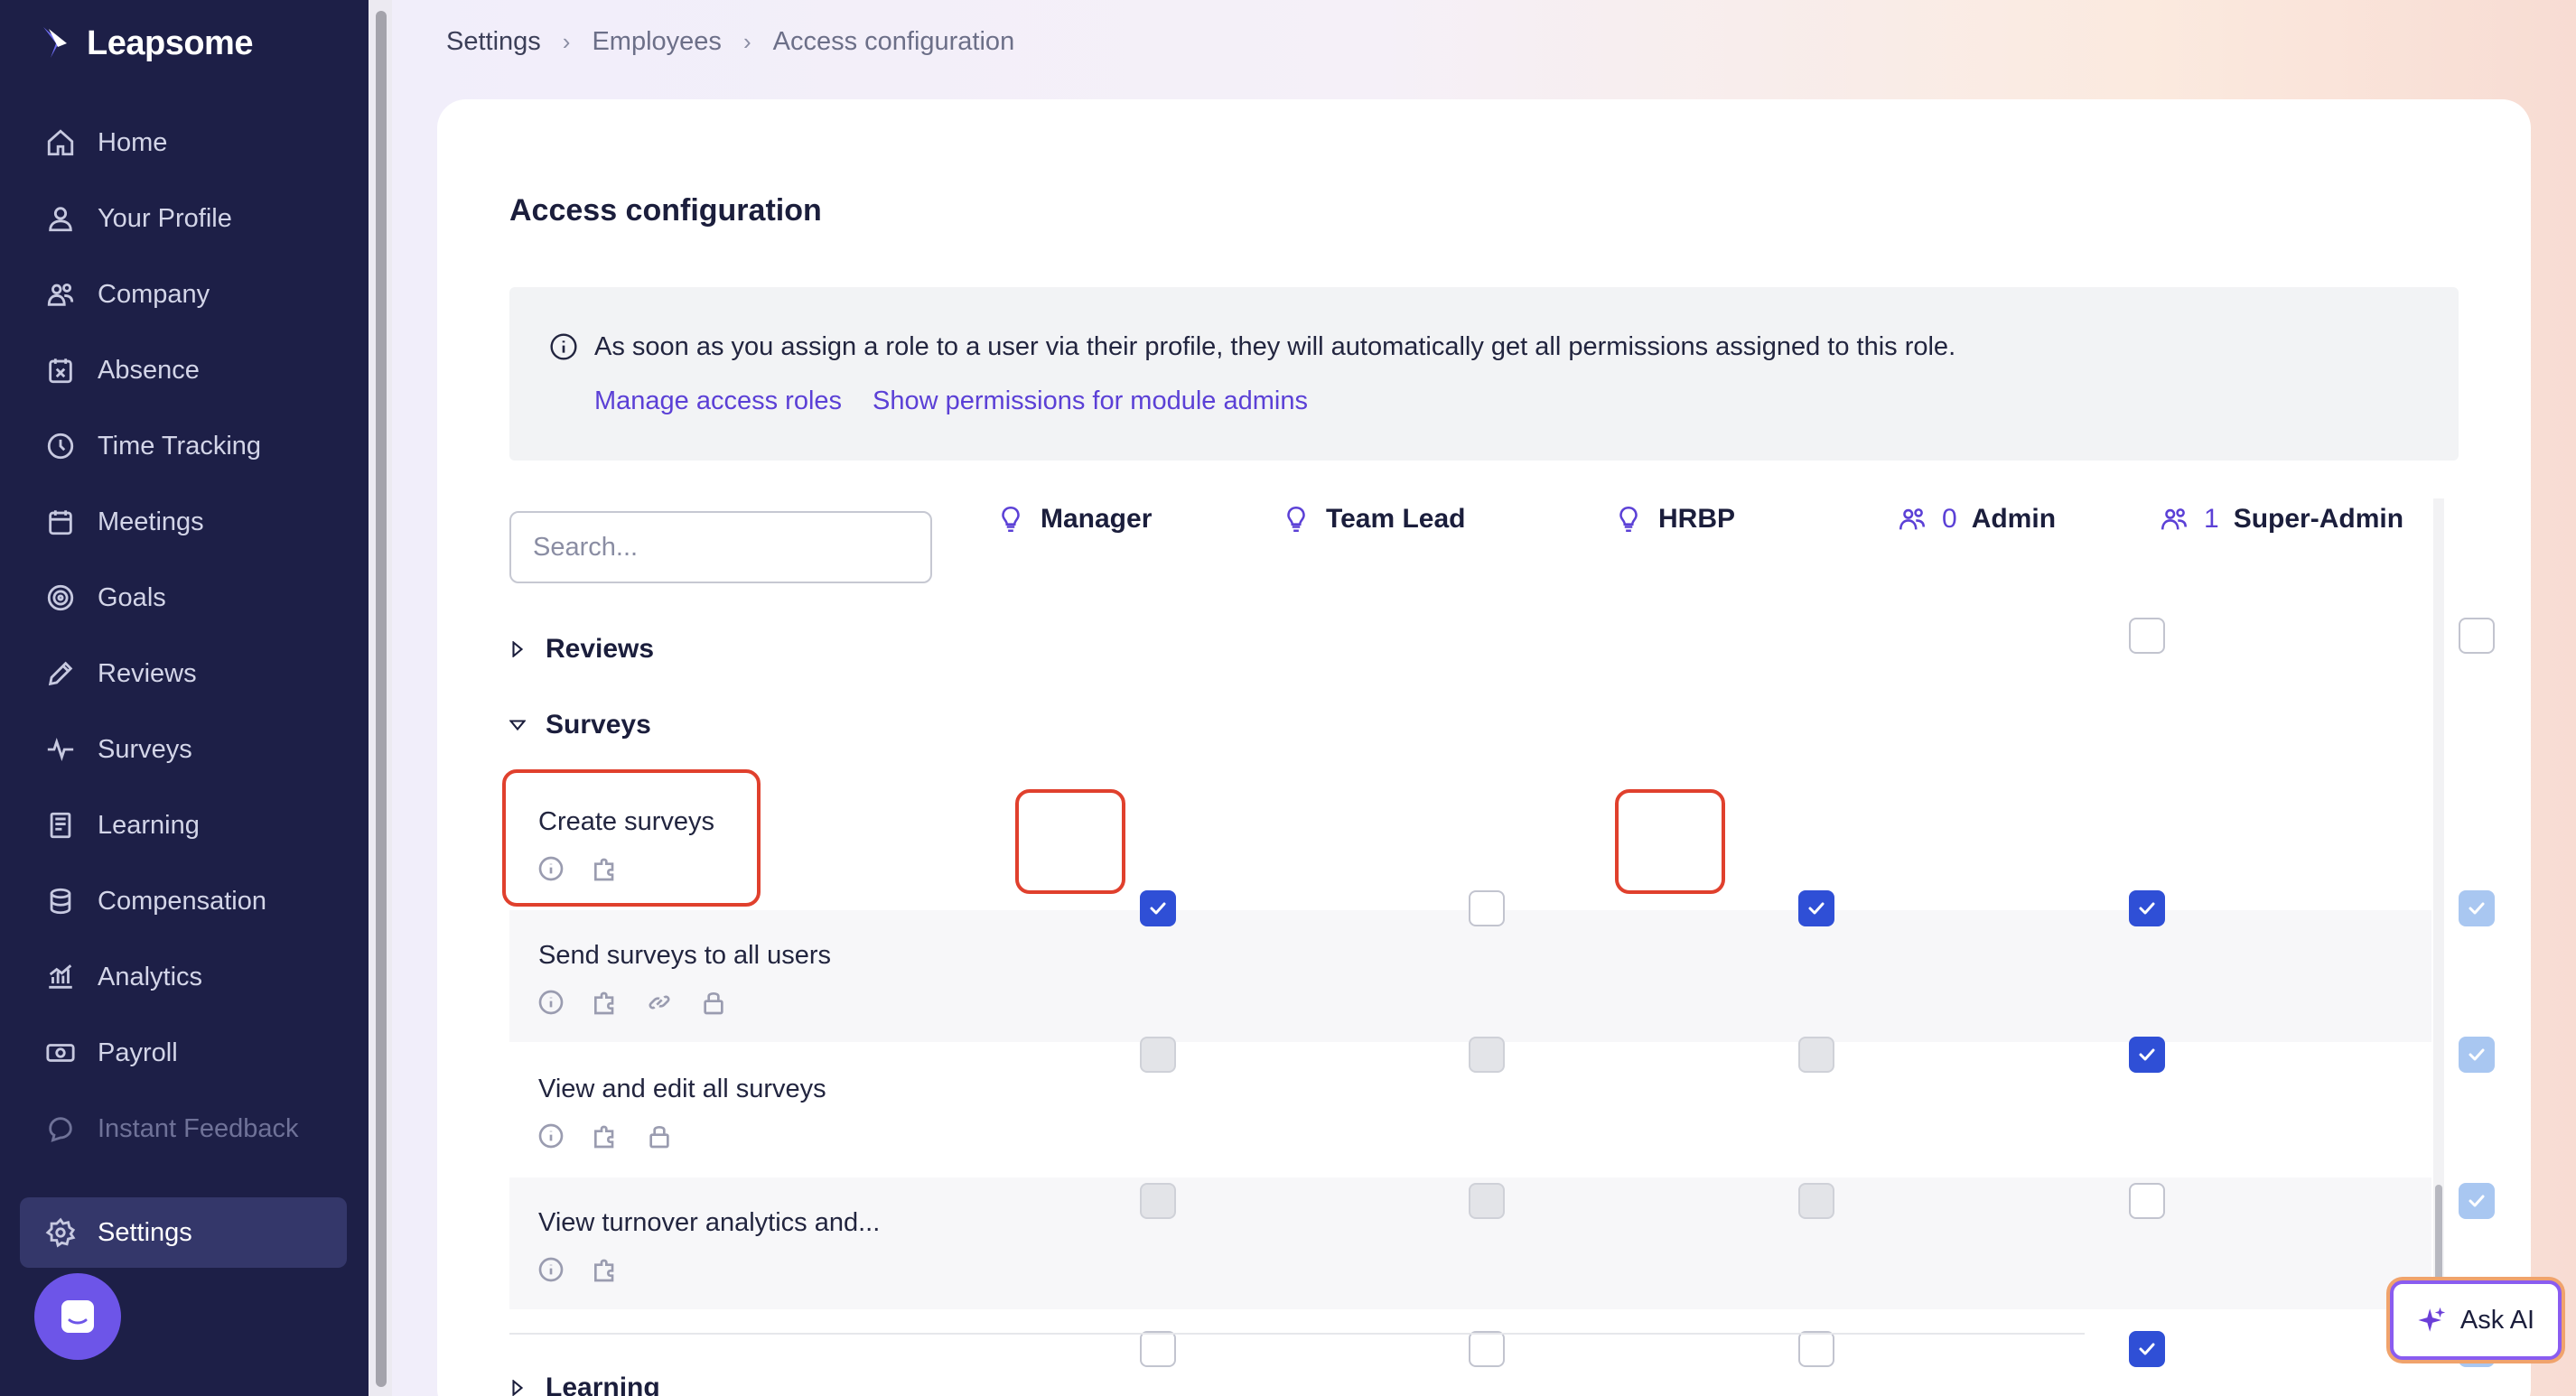 The height and width of the screenshot is (1396, 2576). I want to click on row-label-send-surveys: Send surveys to all users, so click(684, 955).